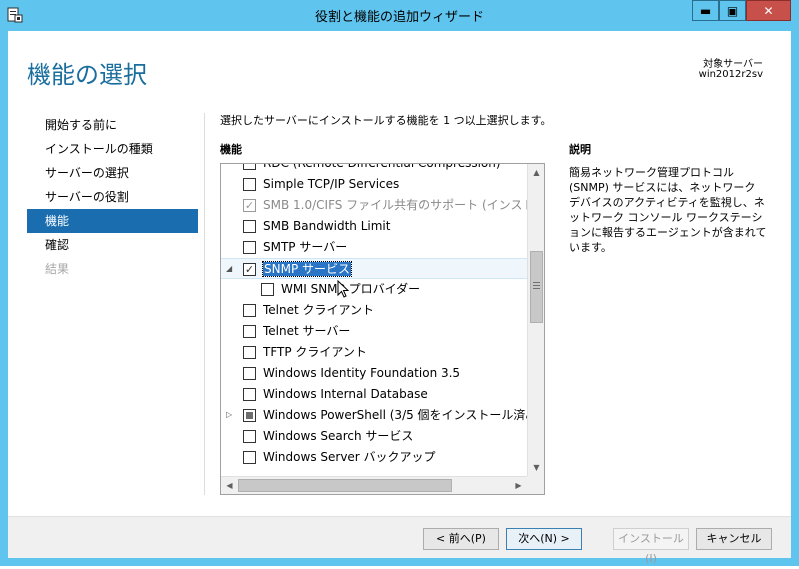 The width and height of the screenshot is (799, 569). I want to click on feature-label: Simple TCP/IP Services, so click(331, 184).